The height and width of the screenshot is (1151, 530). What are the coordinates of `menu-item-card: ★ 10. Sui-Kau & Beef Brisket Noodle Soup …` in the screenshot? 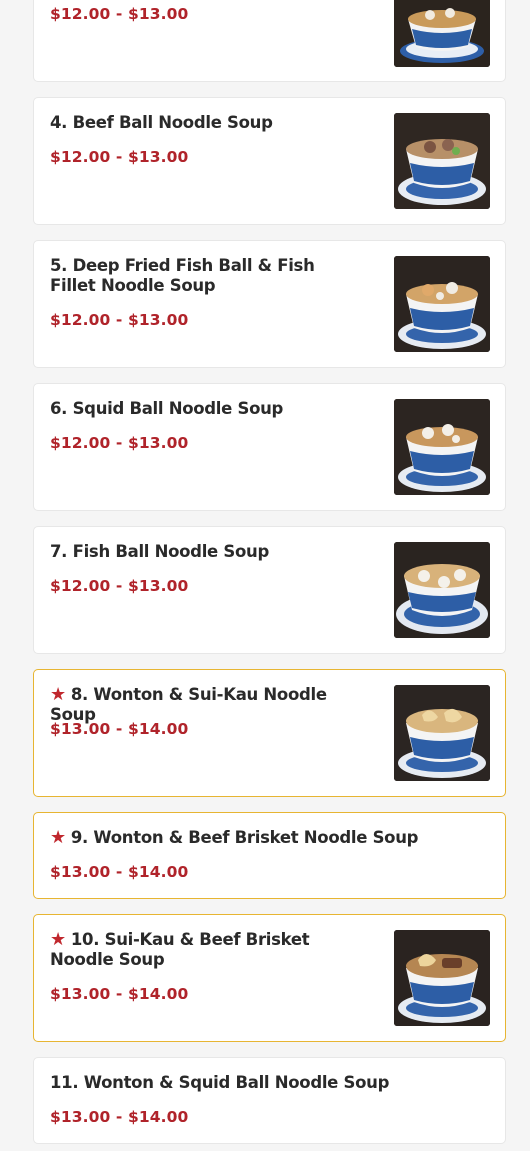 It's located at (269, 978).